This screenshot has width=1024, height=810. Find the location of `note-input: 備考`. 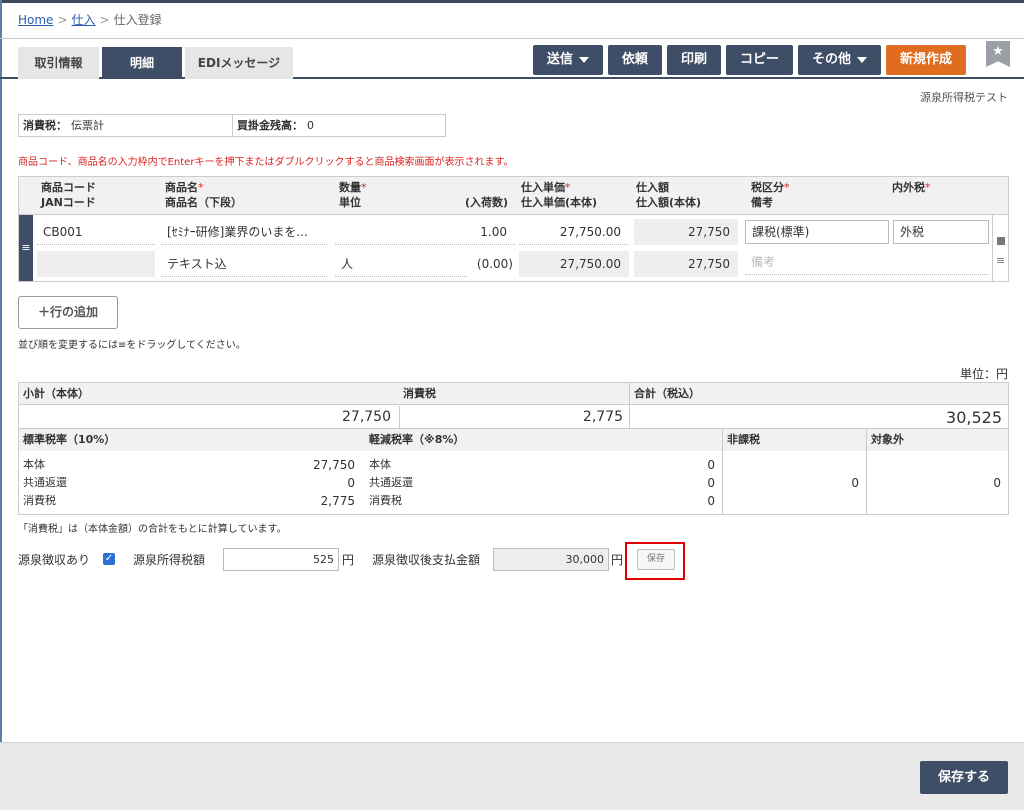

note-input: 備考 is located at coordinates (867, 262).